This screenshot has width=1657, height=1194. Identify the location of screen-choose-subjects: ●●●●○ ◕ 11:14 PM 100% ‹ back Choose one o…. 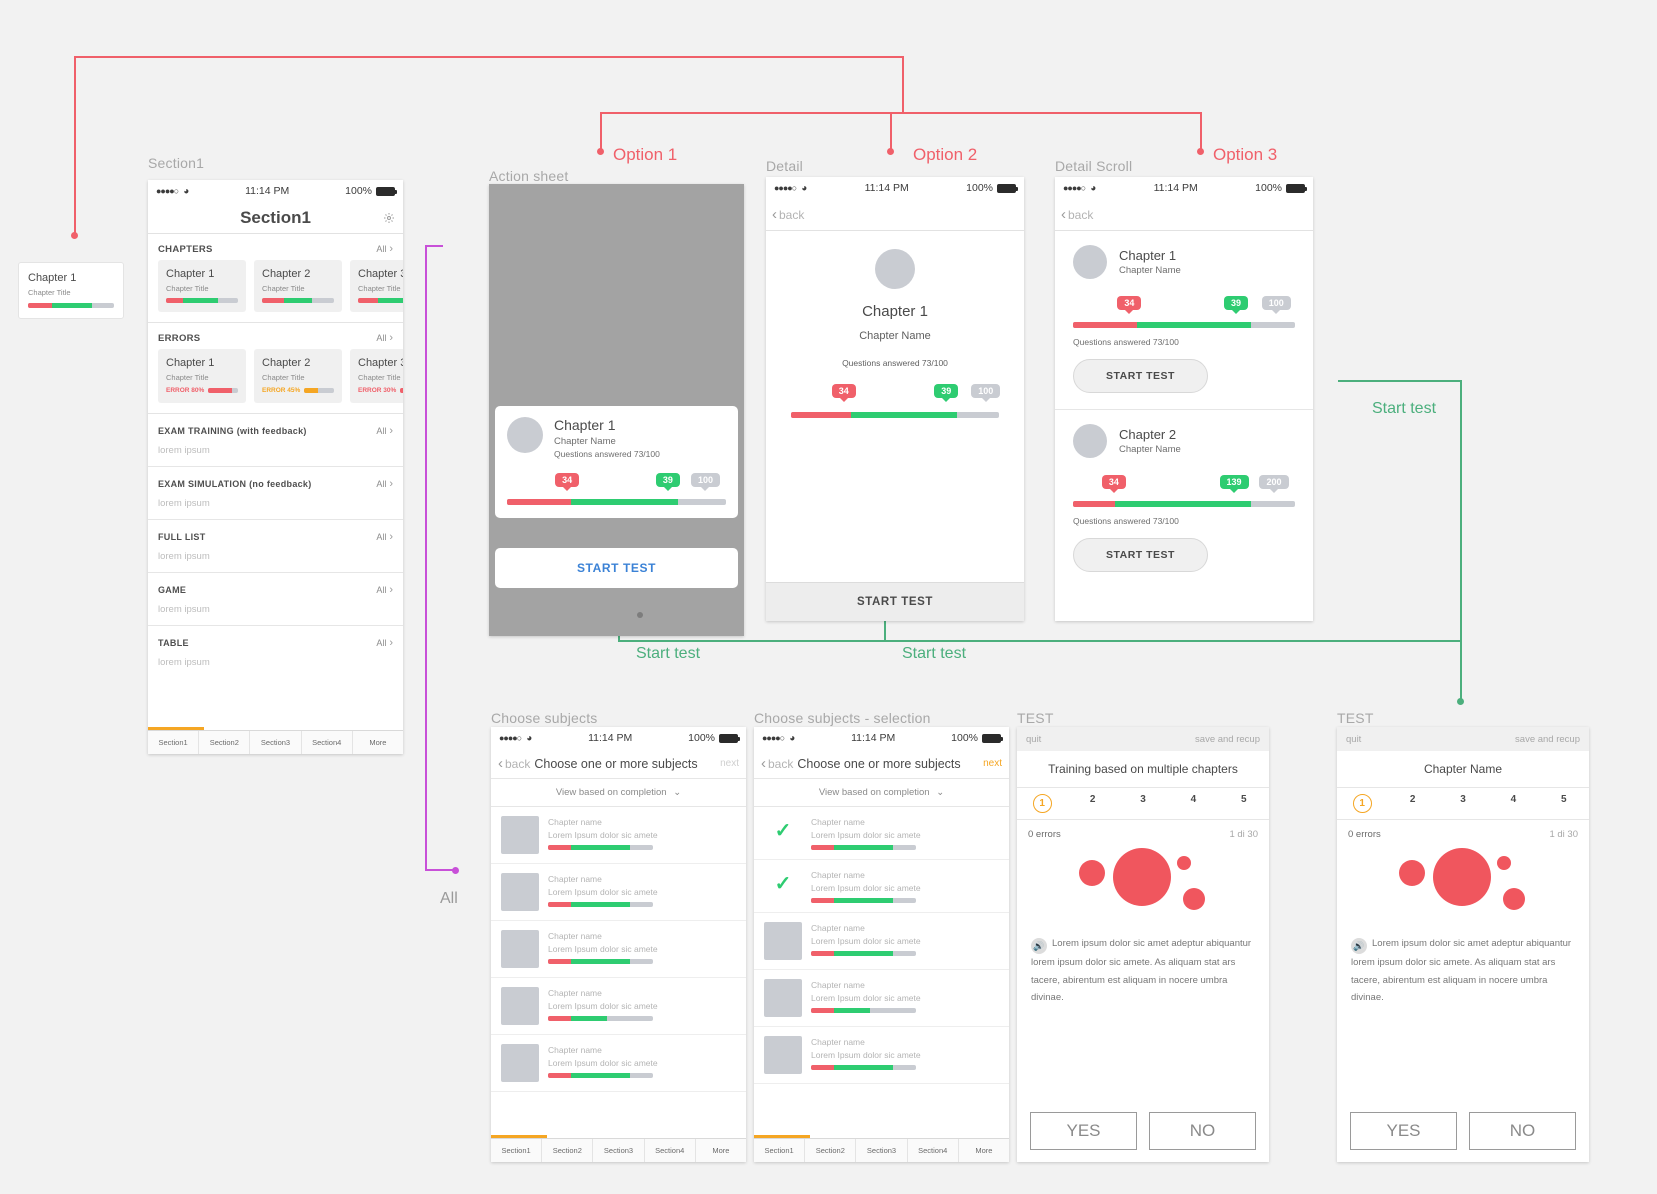
(618, 944).